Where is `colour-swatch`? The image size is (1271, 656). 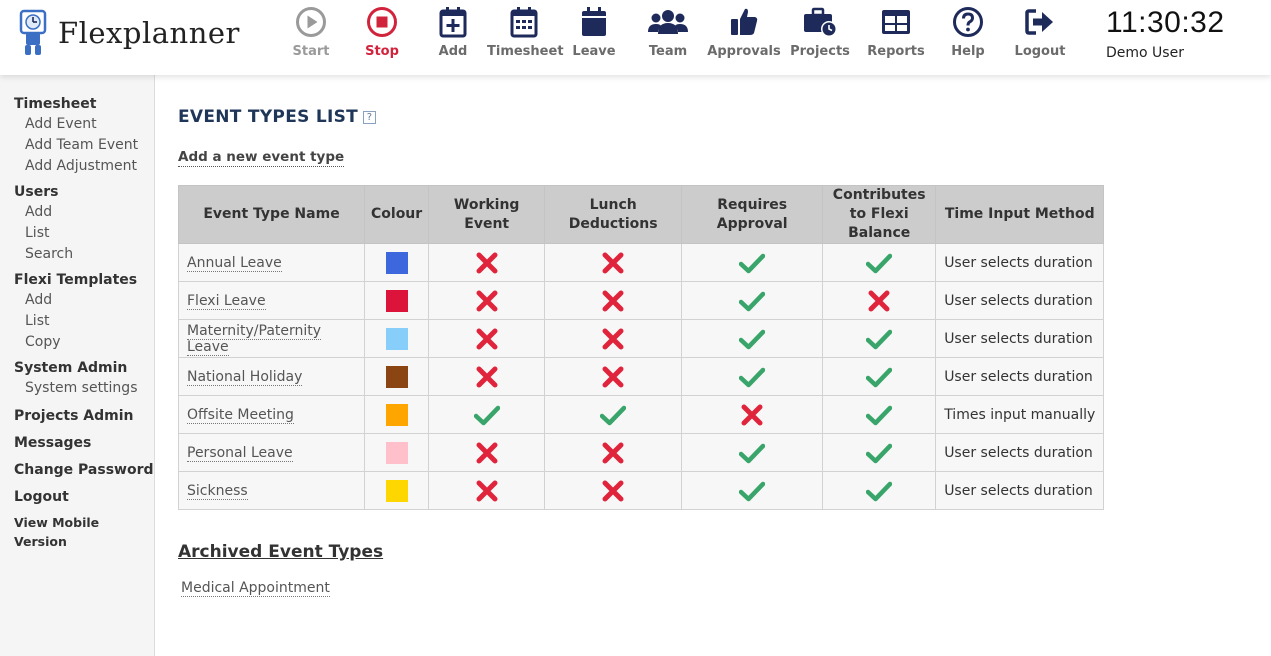
colour-swatch is located at coordinates (396, 414).